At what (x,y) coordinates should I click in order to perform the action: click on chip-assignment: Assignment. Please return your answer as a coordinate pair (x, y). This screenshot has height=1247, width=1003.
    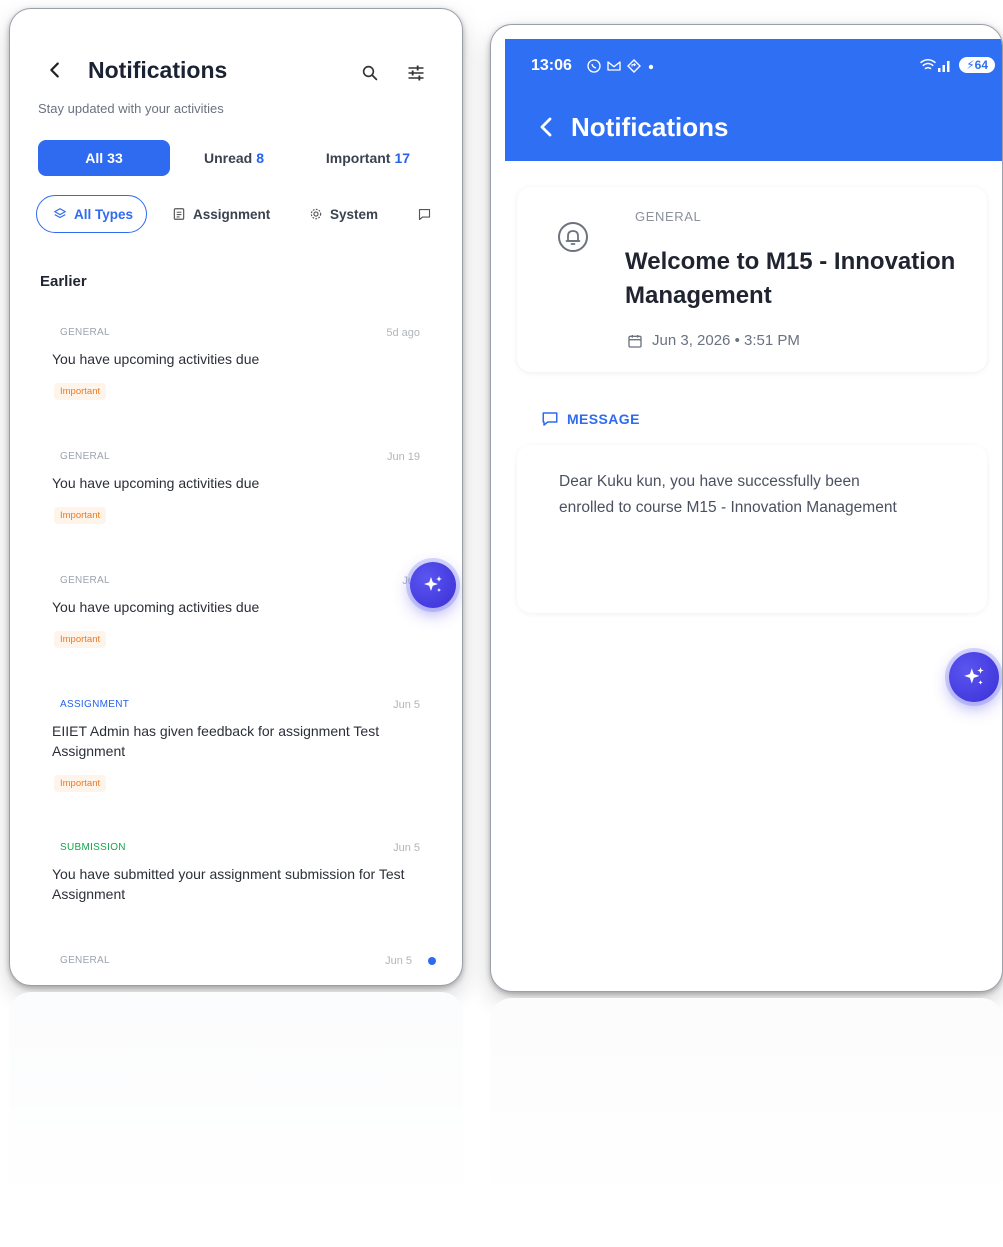
    Looking at the image, I should click on (221, 214).